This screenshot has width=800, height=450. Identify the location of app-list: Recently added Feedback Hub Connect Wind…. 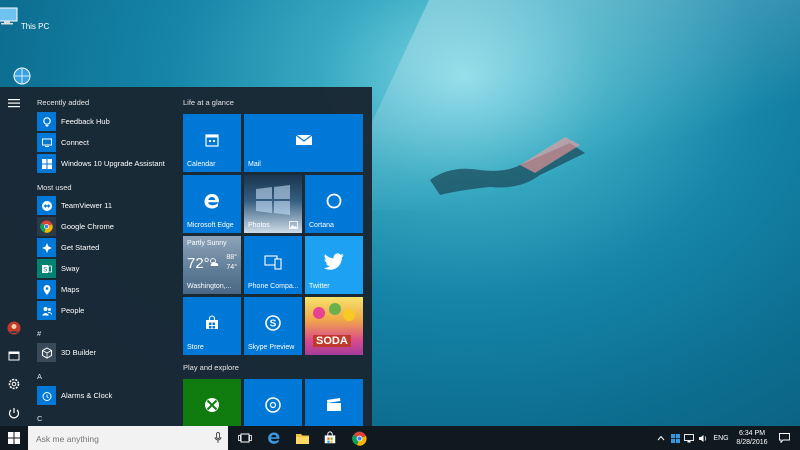
(98, 256).